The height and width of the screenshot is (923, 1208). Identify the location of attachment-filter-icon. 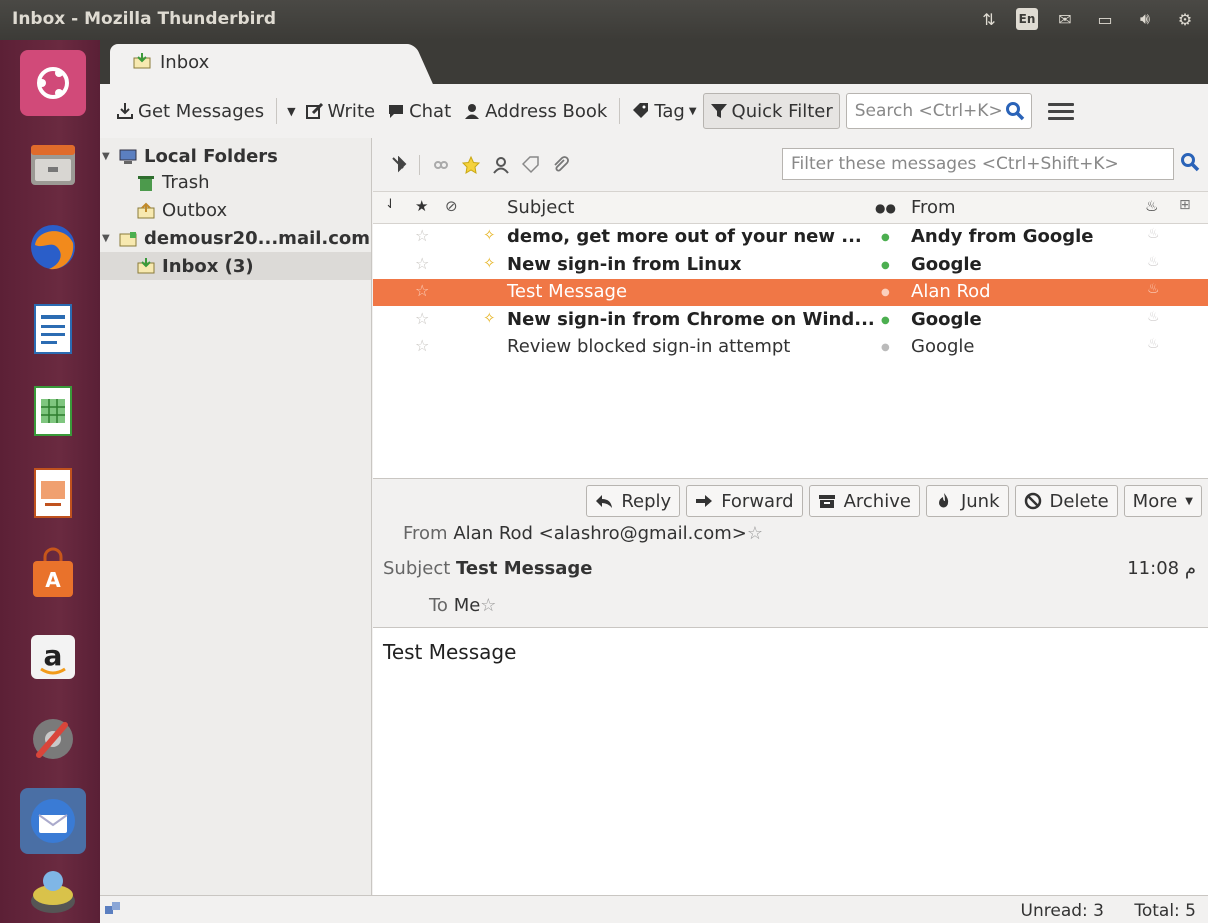
(561, 165).